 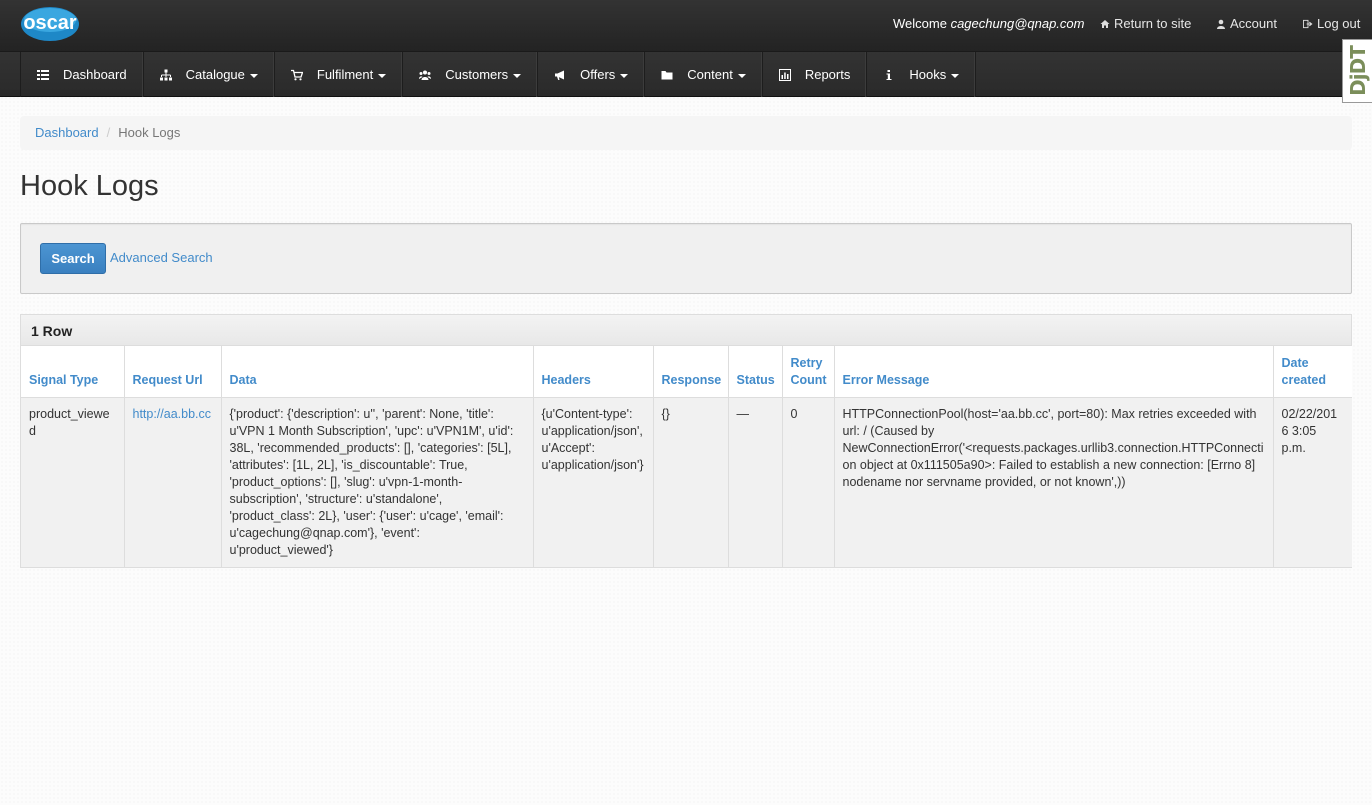 I want to click on django-debug-toolbar-handle: DjDT, so click(x=1357, y=71).